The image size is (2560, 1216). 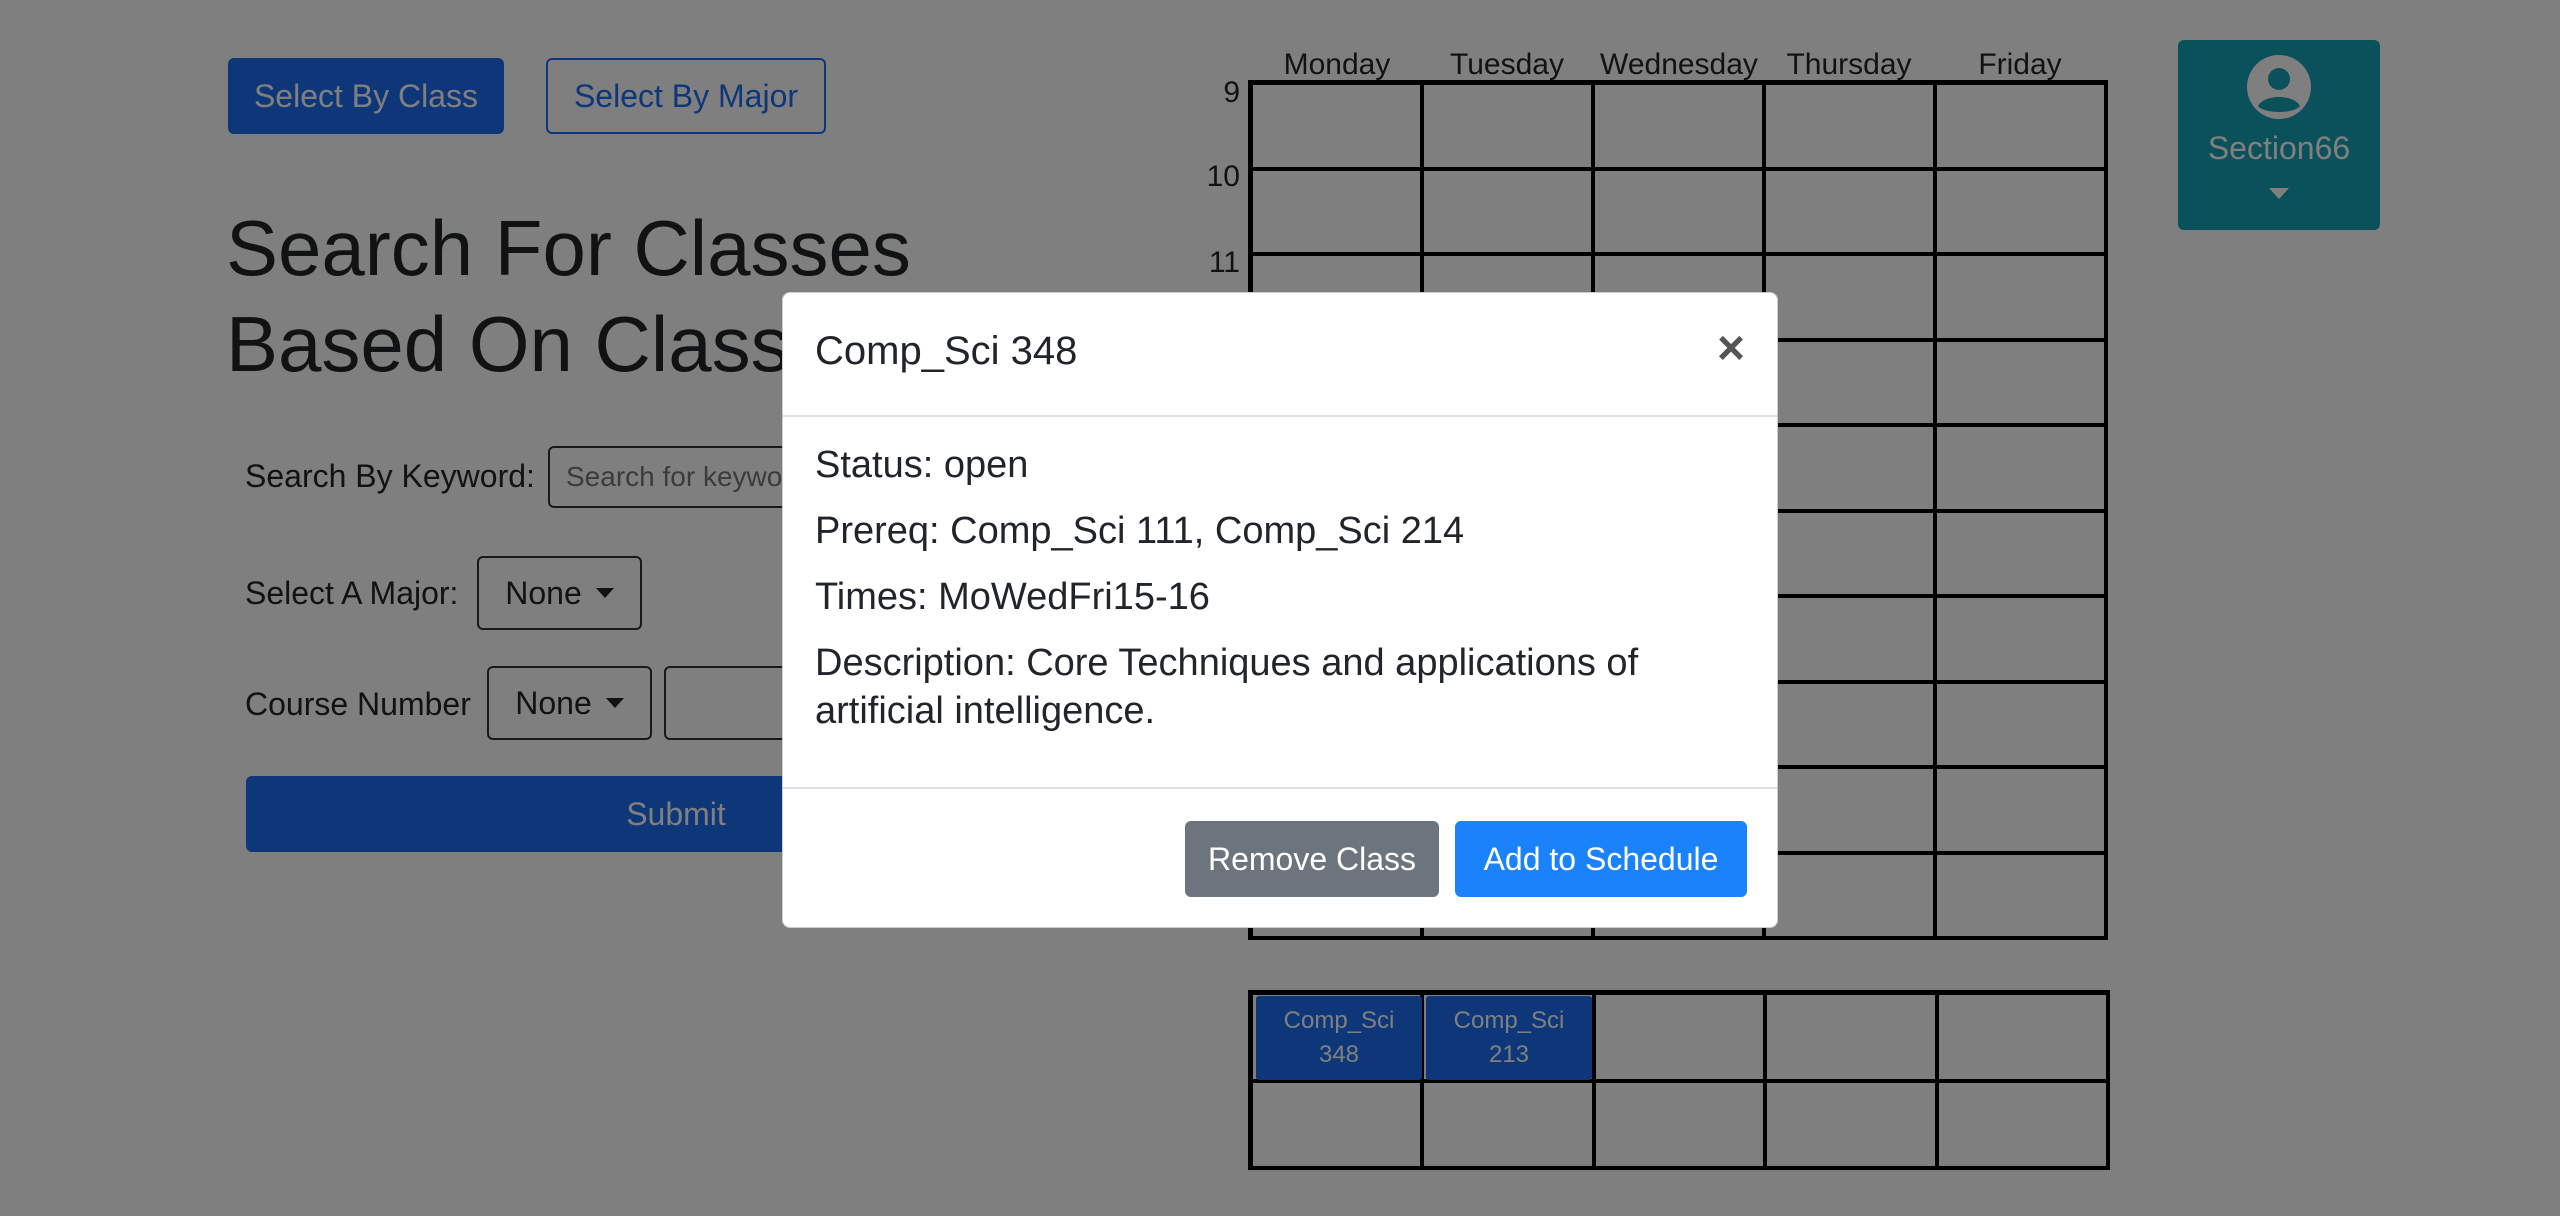 I want to click on add-to-schedule-button: Add to Schedule, so click(x=1601, y=859).